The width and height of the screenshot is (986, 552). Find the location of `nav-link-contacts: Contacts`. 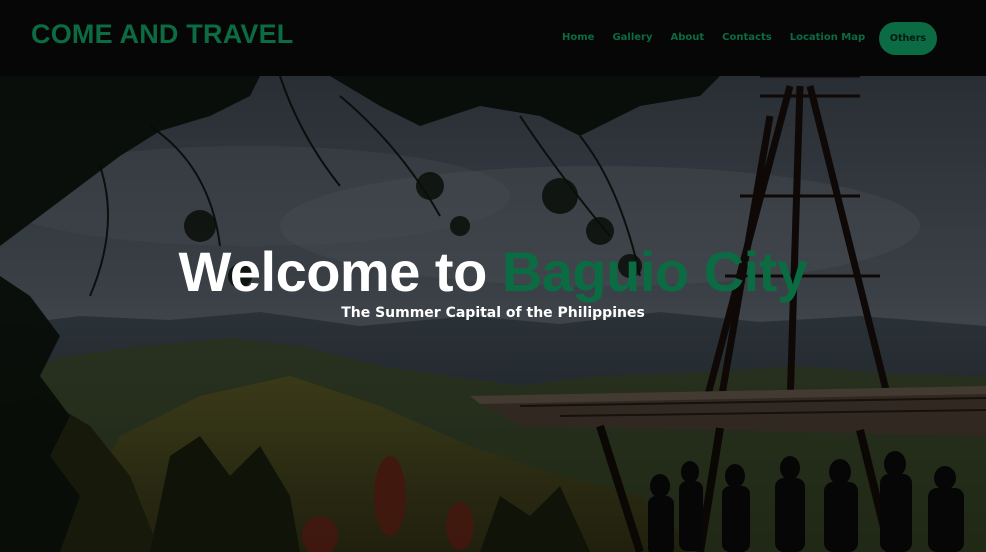

nav-link-contacts: Contacts is located at coordinates (747, 37).